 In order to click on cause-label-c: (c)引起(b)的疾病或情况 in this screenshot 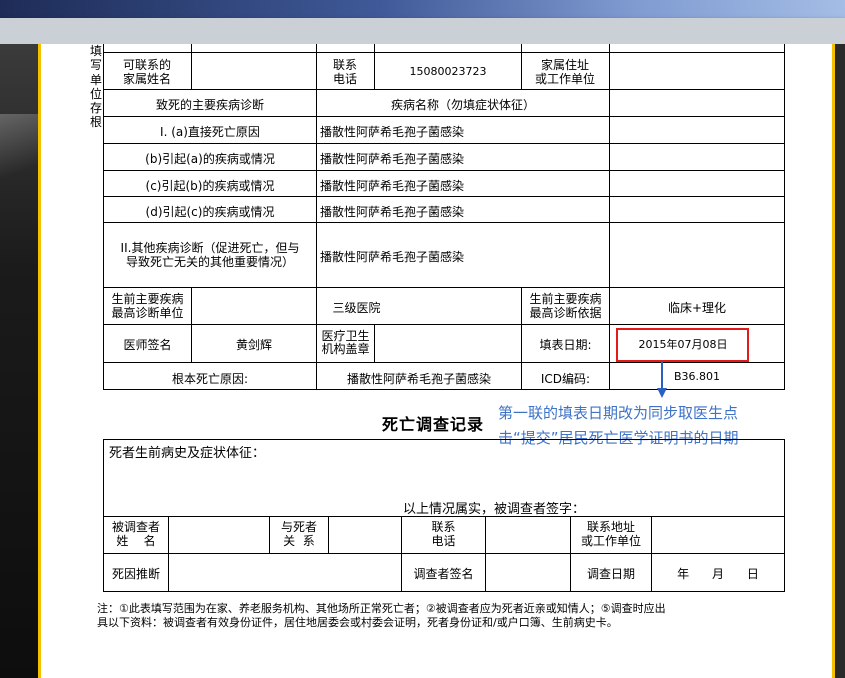, I will do `click(210, 186)`.